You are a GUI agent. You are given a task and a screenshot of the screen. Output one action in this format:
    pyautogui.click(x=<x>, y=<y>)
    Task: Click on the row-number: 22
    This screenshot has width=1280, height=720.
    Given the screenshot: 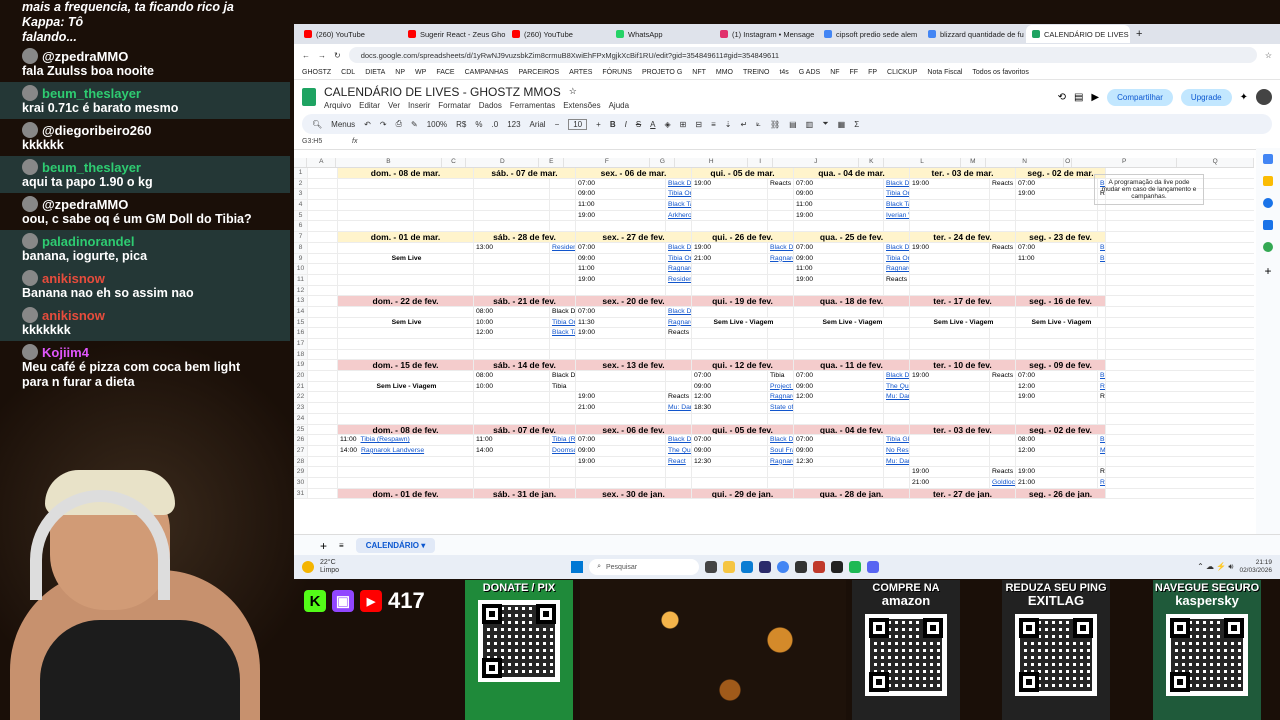 What is the action you would take?
    pyautogui.click(x=301, y=397)
    